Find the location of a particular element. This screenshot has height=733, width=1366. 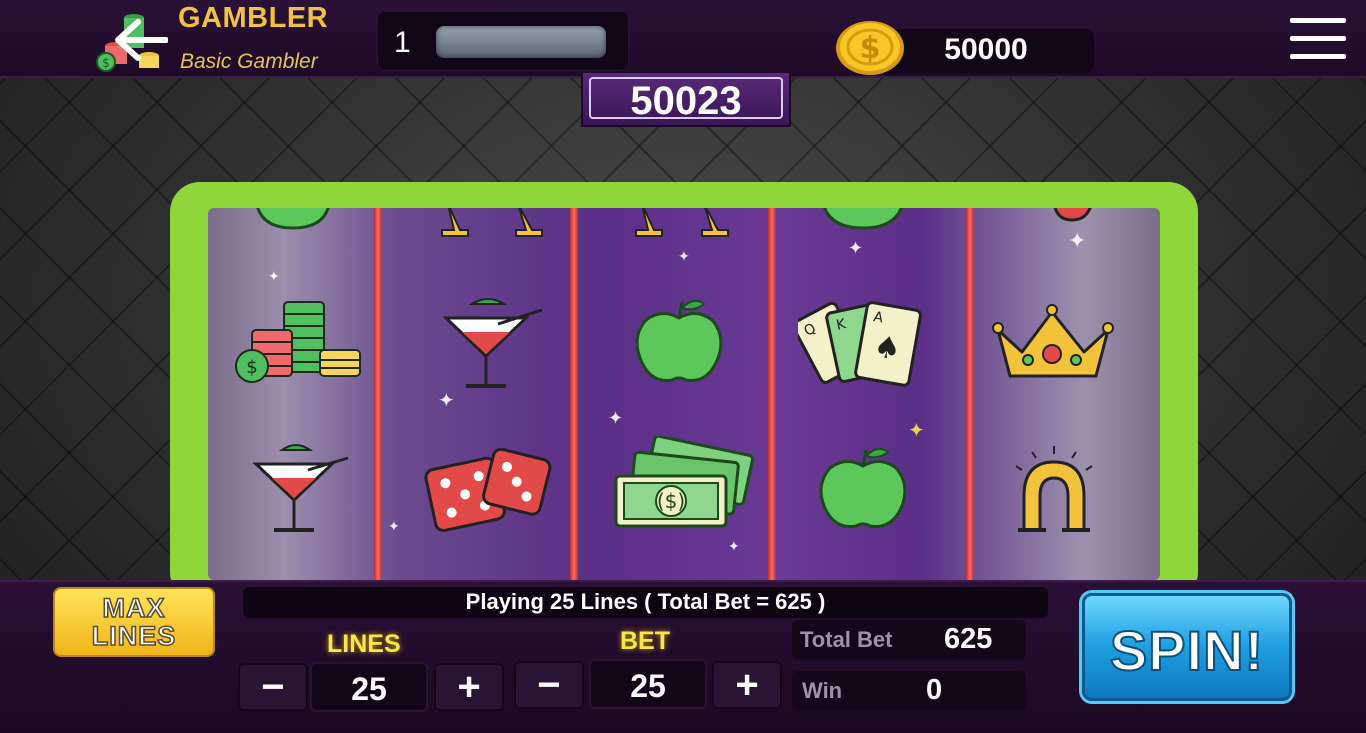

hamburger-menu-icon is located at coordinates (1318, 39).